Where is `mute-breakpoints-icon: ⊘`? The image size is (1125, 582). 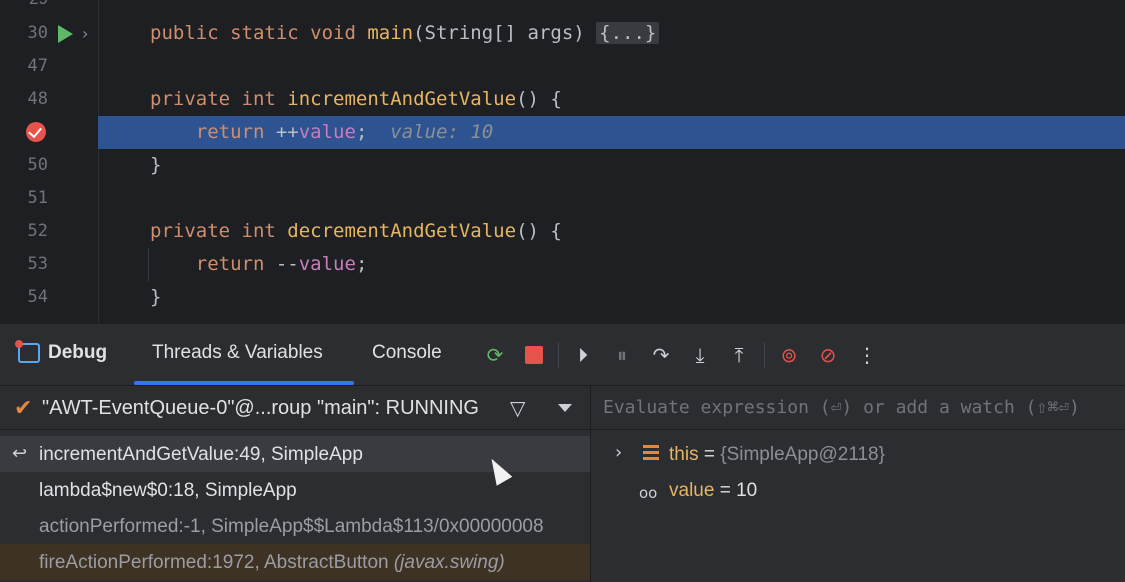 mute-breakpoints-icon: ⊘ is located at coordinates (828, 355).